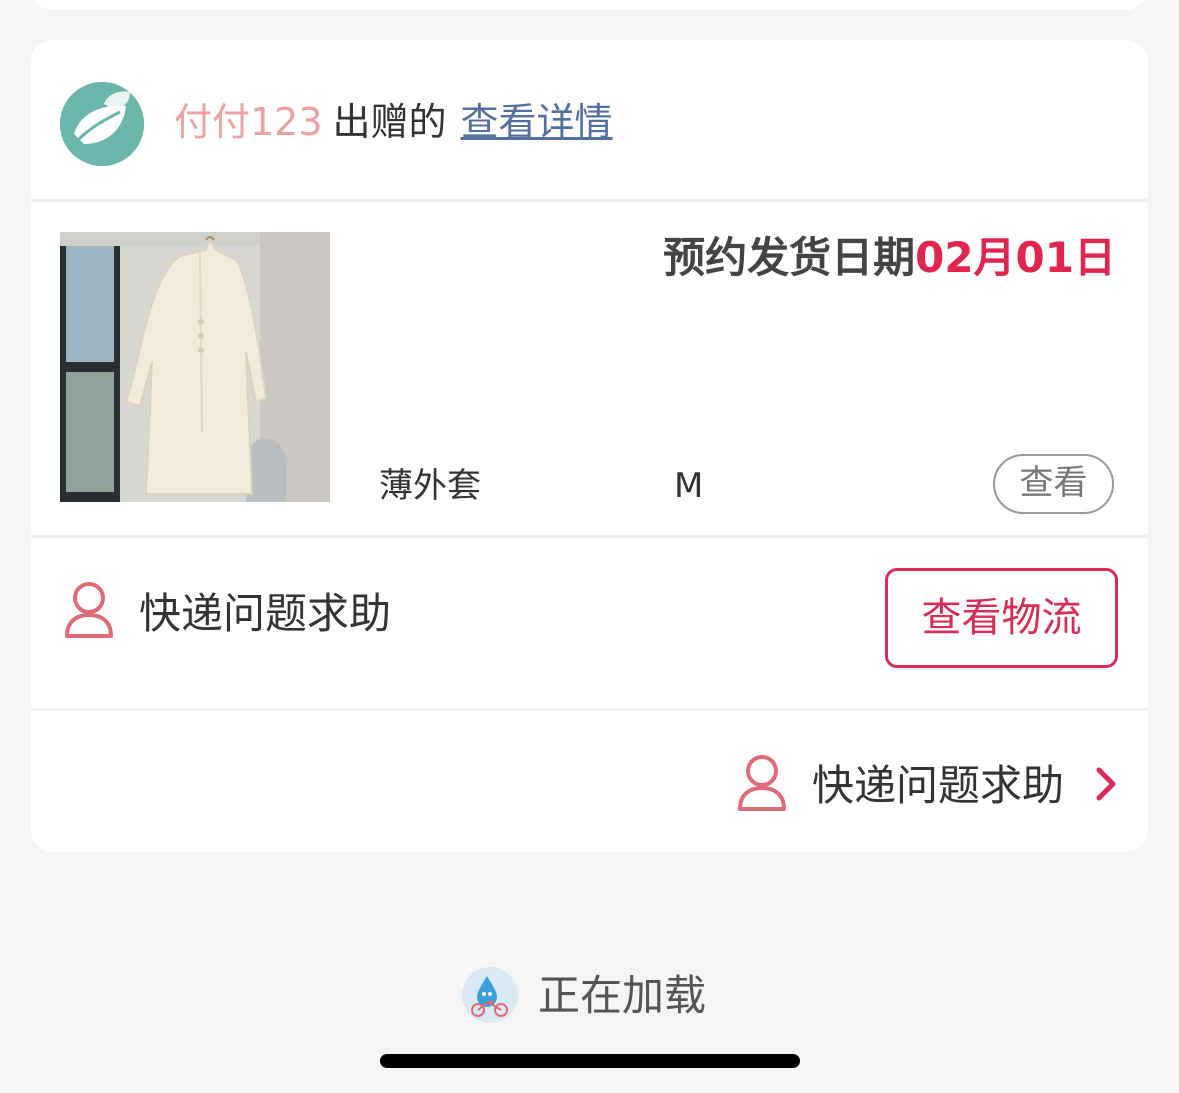 The image size is (1179, 1093). Describe the element at coordinates (265, 614) in the screenshot. I see `shipping-help-label: 快递问题求助` at that location.